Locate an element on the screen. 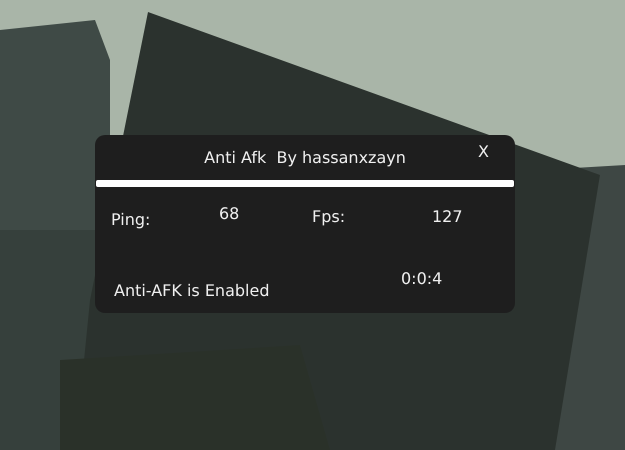 This screenshot has height=450, width=625. status-text: Anti-AFK is Enabled is located at coordinates (192, 291).